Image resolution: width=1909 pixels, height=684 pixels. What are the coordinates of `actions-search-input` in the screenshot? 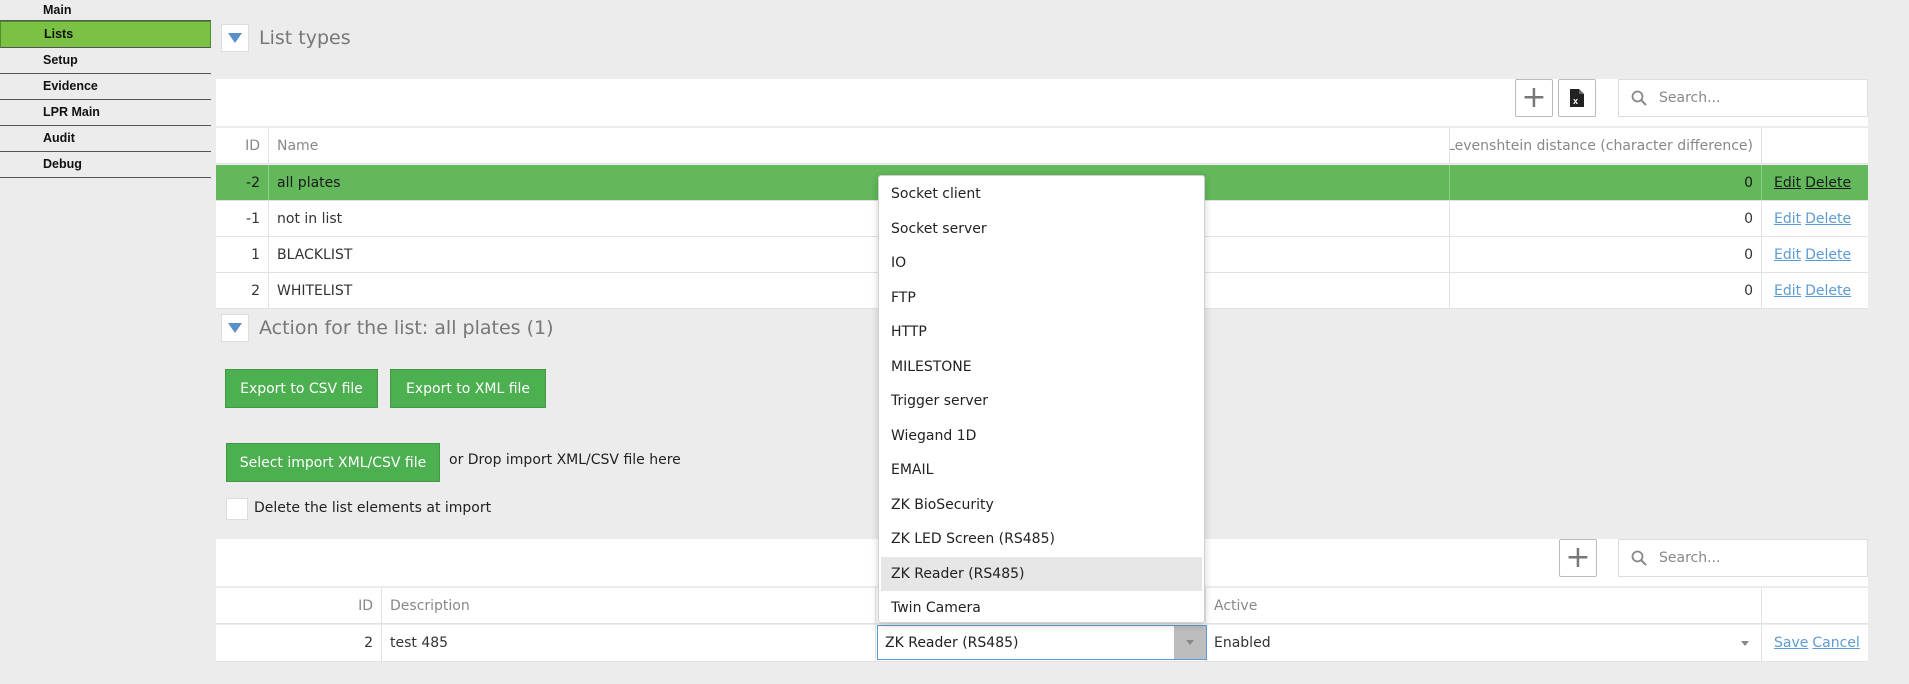 It's located at (1759, 558).